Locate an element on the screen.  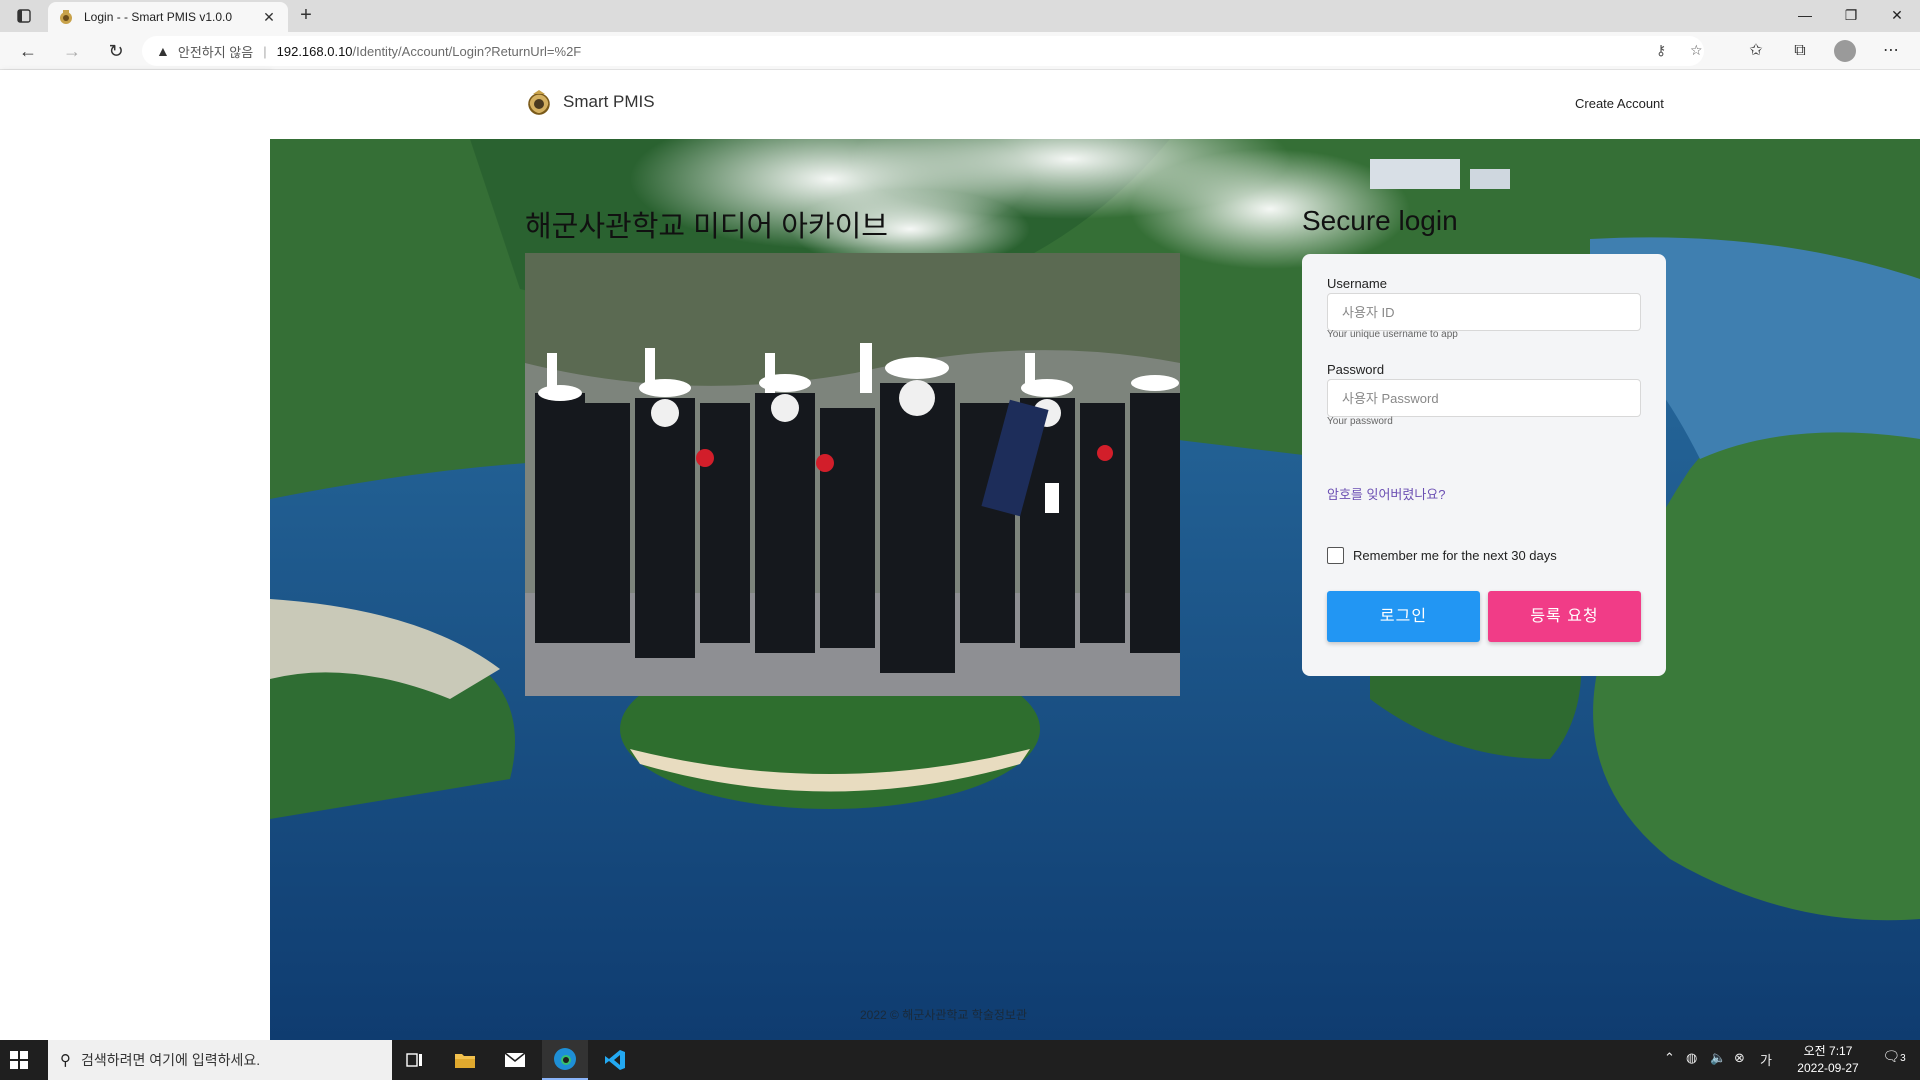
browser-titlebar: Login - - Smart PMIS v1.0.0 ✕ + — ❐ ✕ is located at coordinates (960, 16).